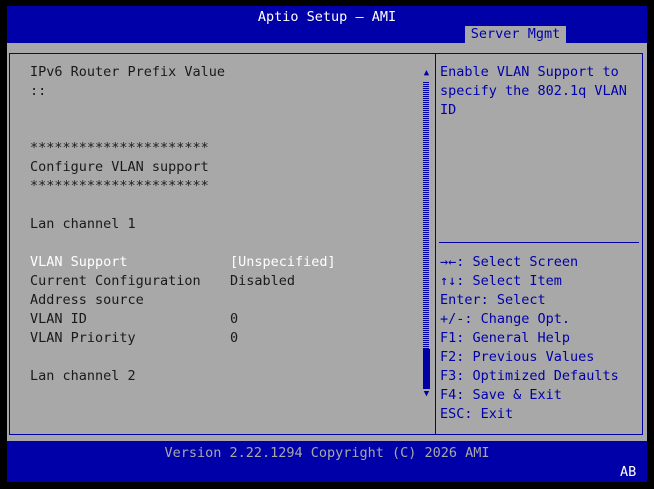 The width and height of the screenshot is (654, 489). Describe the element at coordinates (493, 300) in the screenshot. I see `key-hint-enter: Enter: Select` at that location.